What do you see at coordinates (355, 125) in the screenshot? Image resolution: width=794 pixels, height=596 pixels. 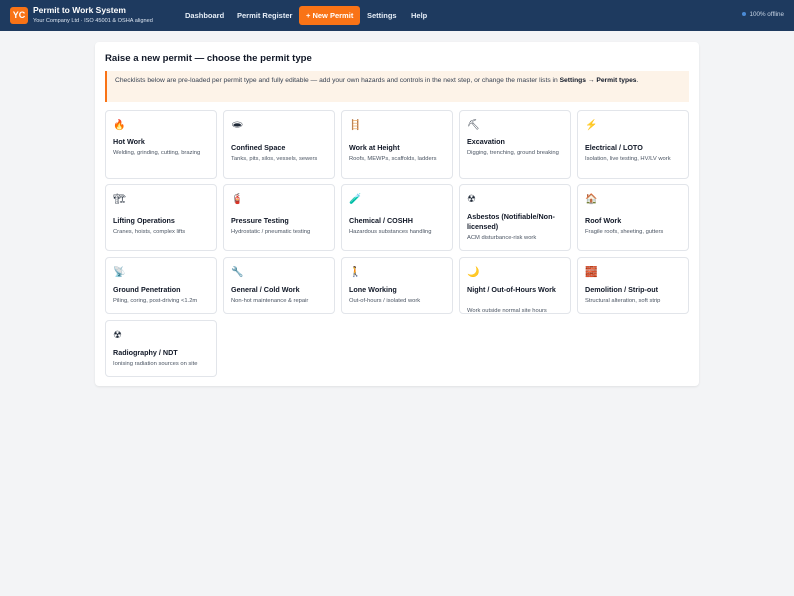 I see `ladder-icon: 🪜` at bounding box center [355, 125].